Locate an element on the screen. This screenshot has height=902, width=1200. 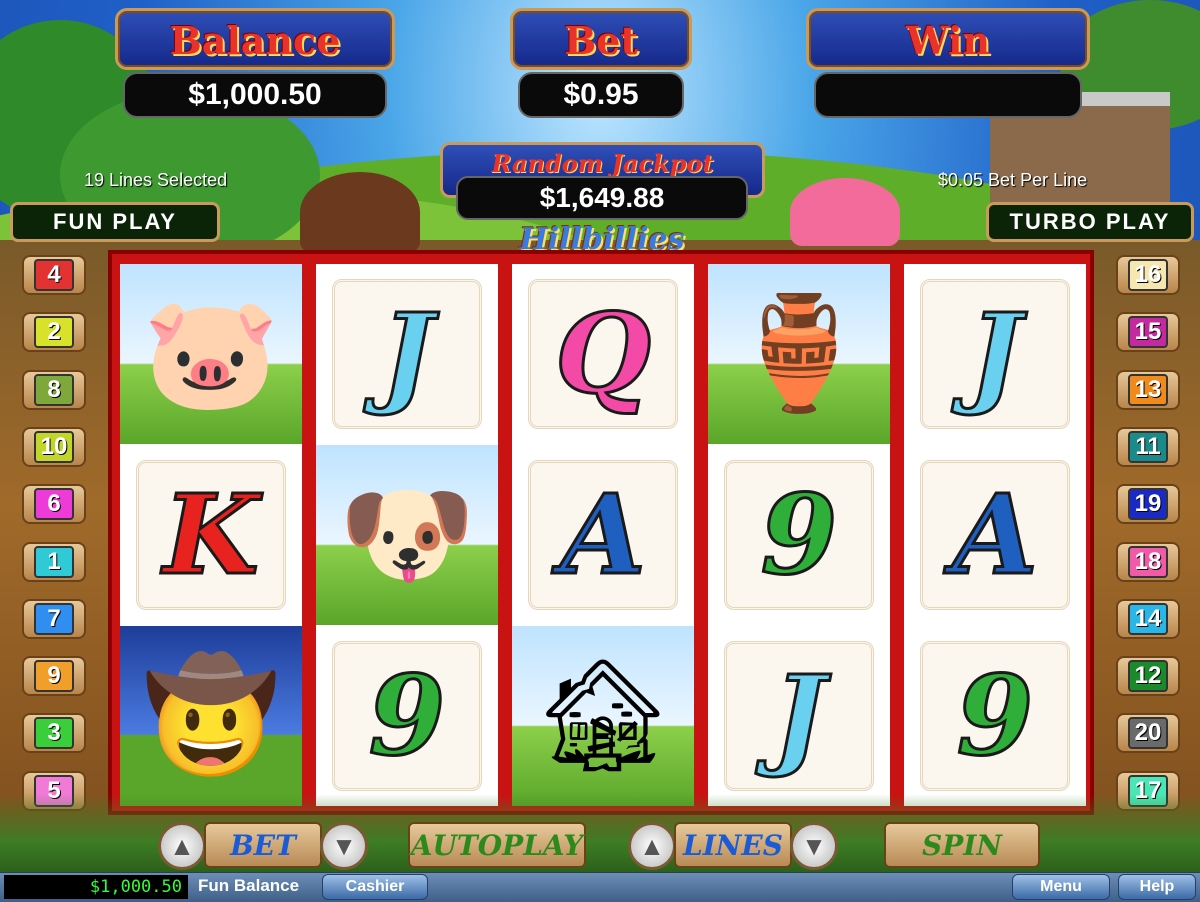
line-number: 16 is located at coordinates (1148, 275).